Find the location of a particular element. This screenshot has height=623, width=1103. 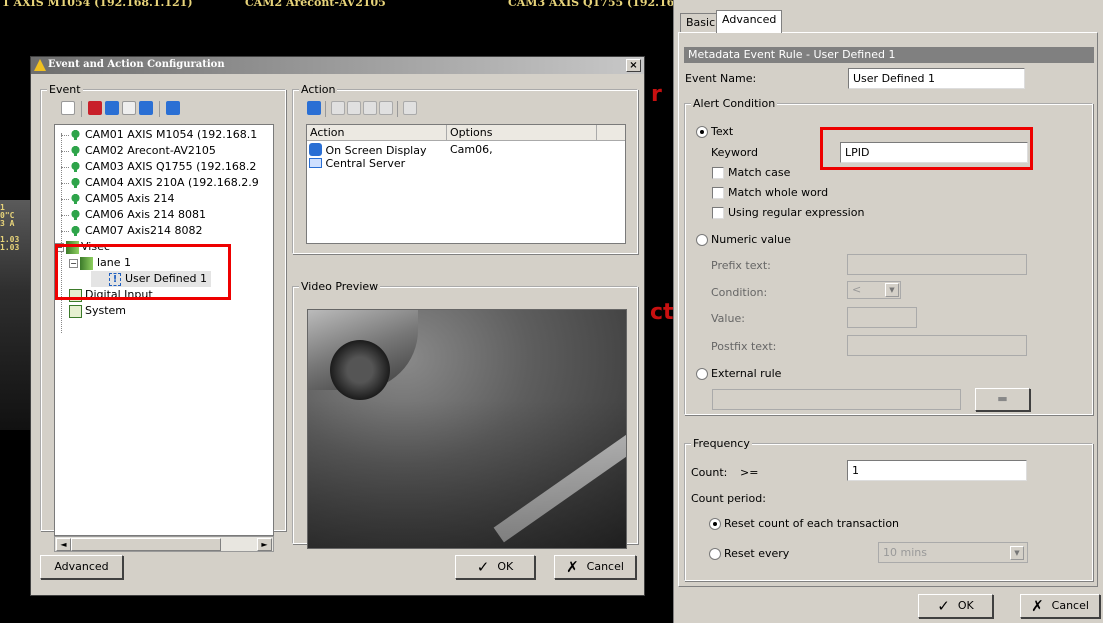

video-preview-group: Video Preview is located at coordinates (465, 414).